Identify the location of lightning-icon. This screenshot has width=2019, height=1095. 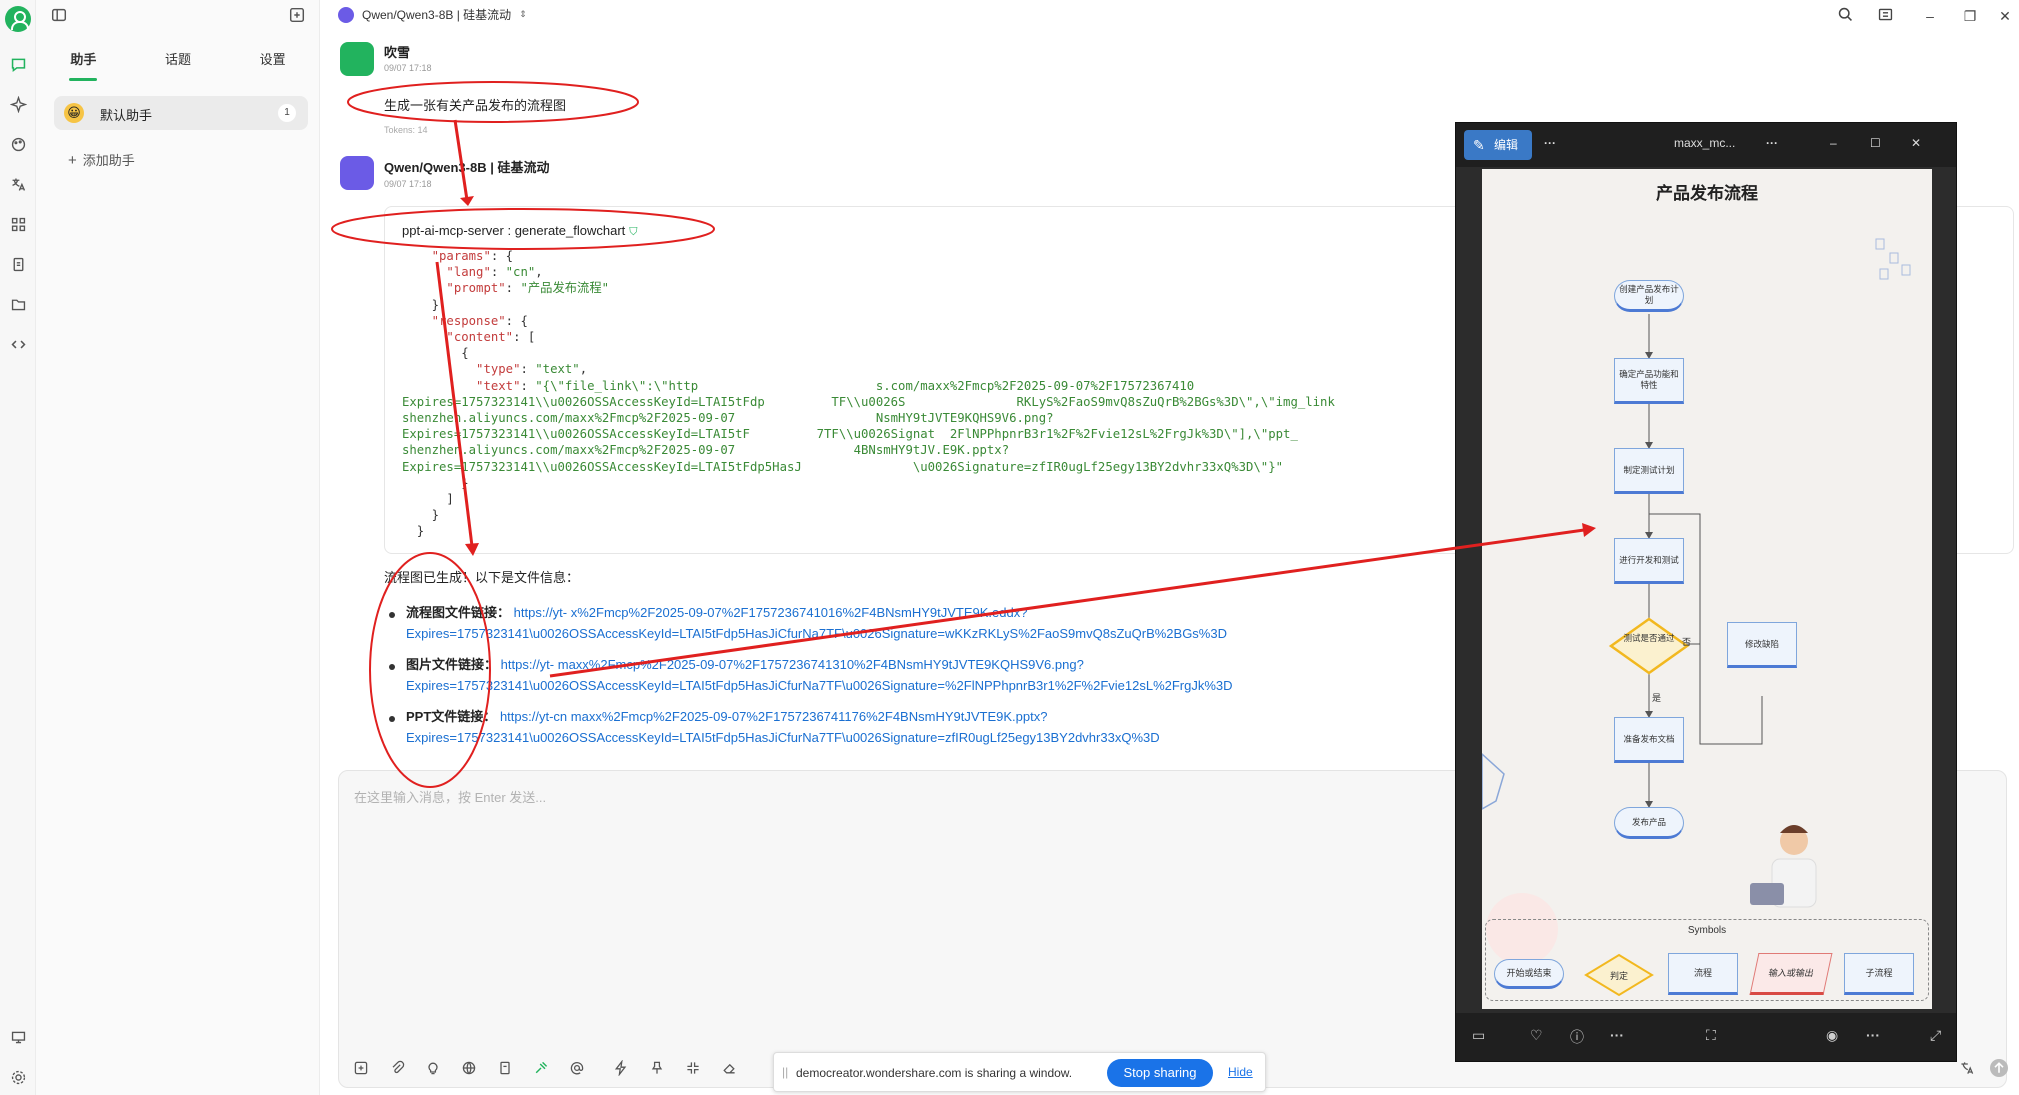
(621, 1068).